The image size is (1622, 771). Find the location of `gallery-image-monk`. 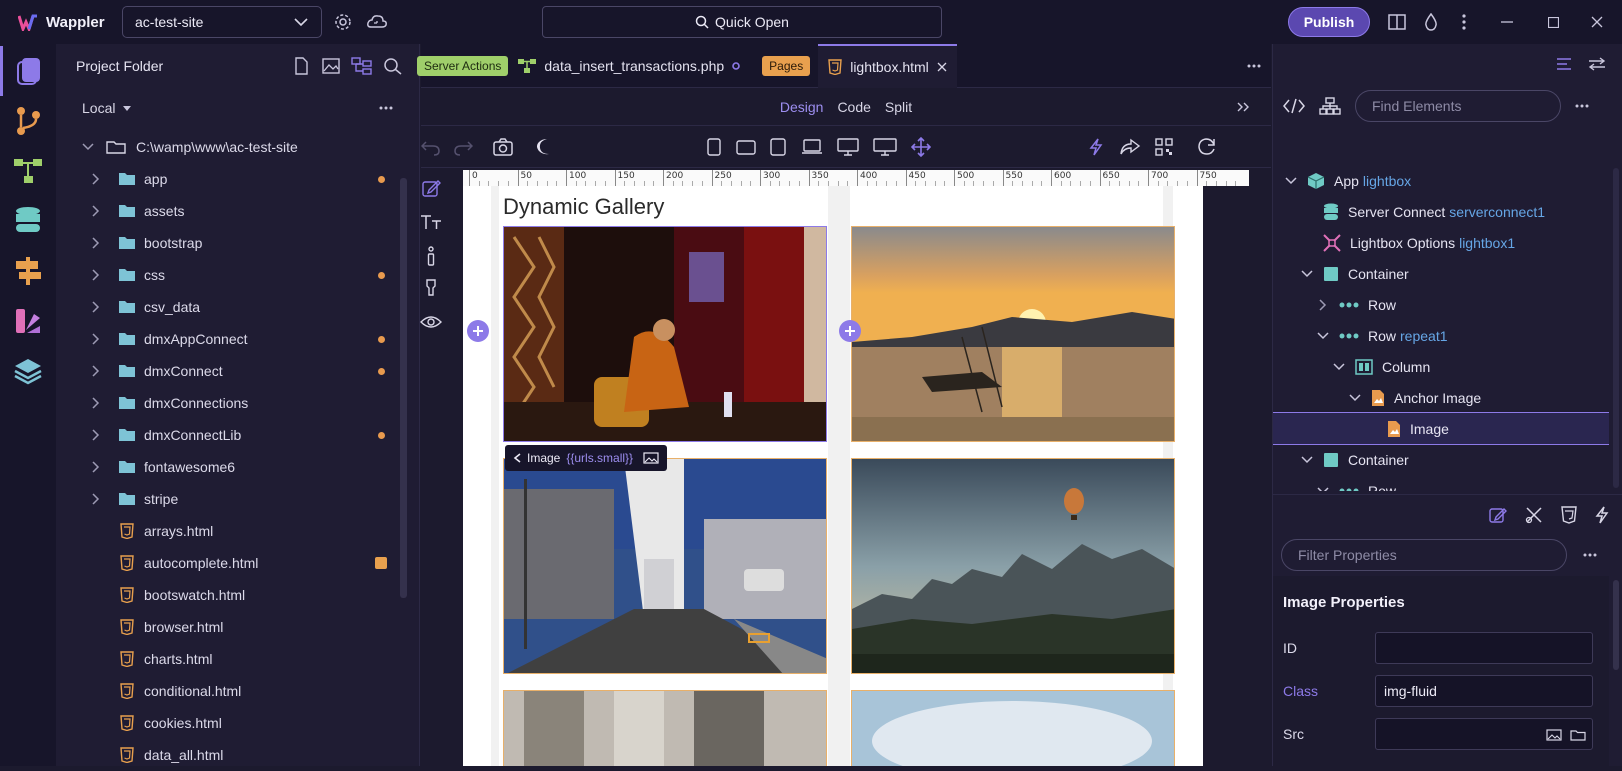

gallery-image-monk is located at coordinates (665, 334).